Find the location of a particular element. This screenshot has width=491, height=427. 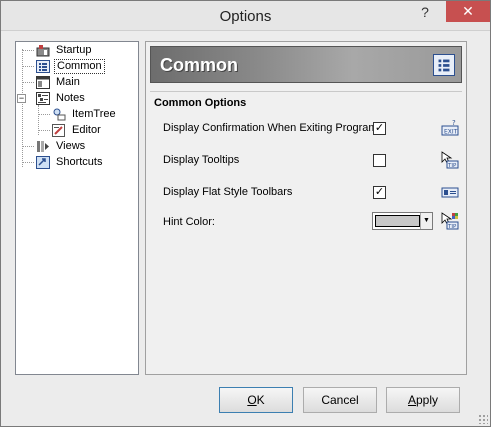

title-bar: Options ? ✕ is located at coordinates (245, 16).